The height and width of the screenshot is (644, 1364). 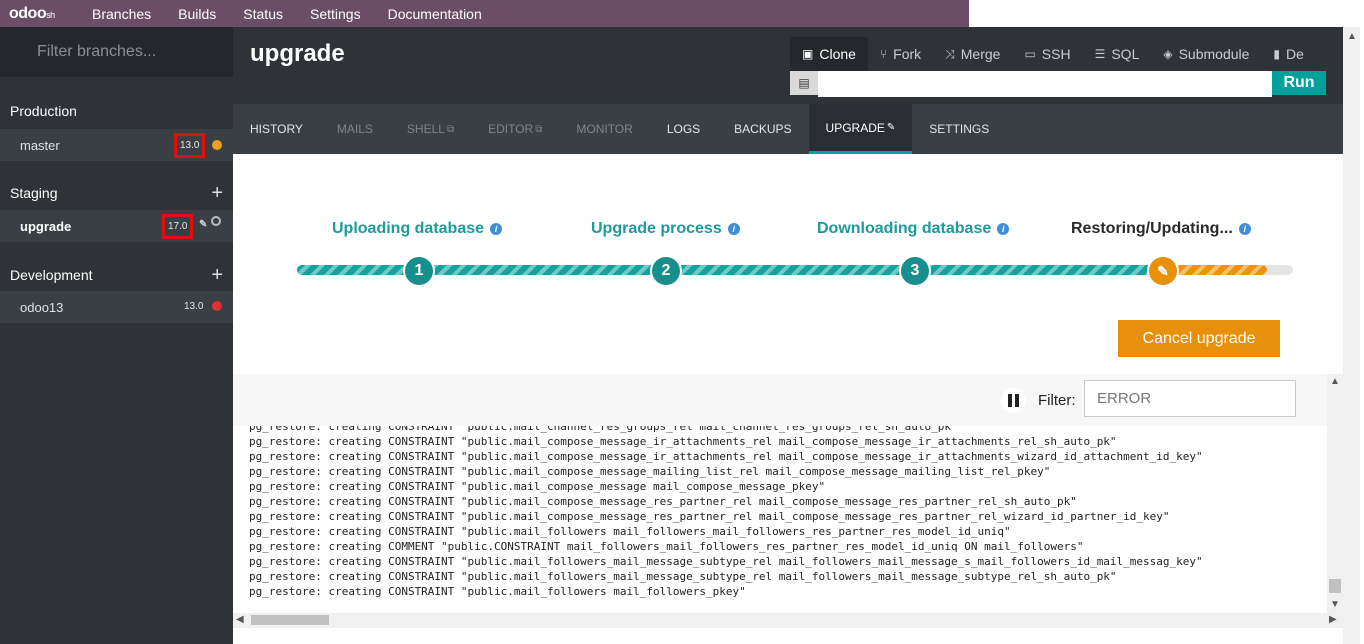 I want to click on step-node-1: 1, so click(x=419, y=271).